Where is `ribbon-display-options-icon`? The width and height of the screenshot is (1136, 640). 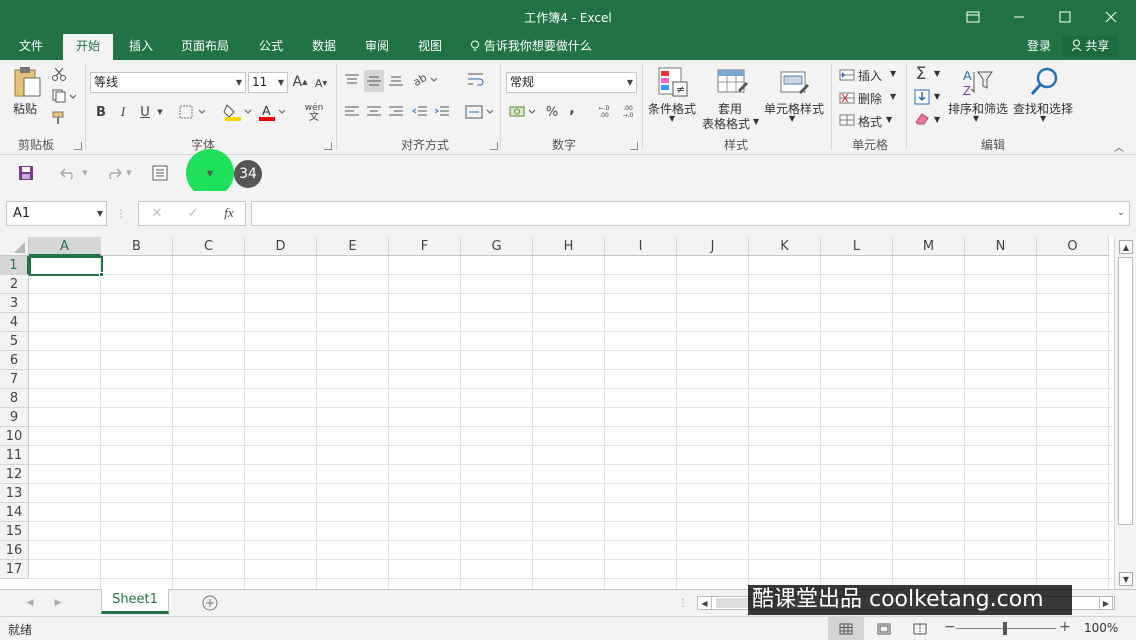 ribbon-display-options-icon is located at coordinates (973, 17).